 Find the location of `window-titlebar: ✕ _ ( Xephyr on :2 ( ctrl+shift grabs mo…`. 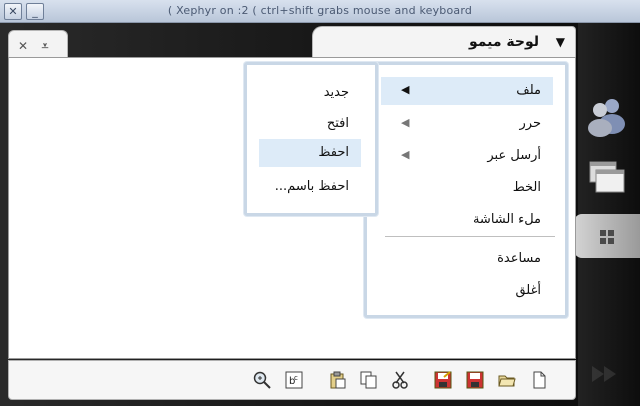

window-titlebar: ✕ _ ( Xephyr on :2 ( ctrl+shift grabs mo… is located at coordinates (320, 11).